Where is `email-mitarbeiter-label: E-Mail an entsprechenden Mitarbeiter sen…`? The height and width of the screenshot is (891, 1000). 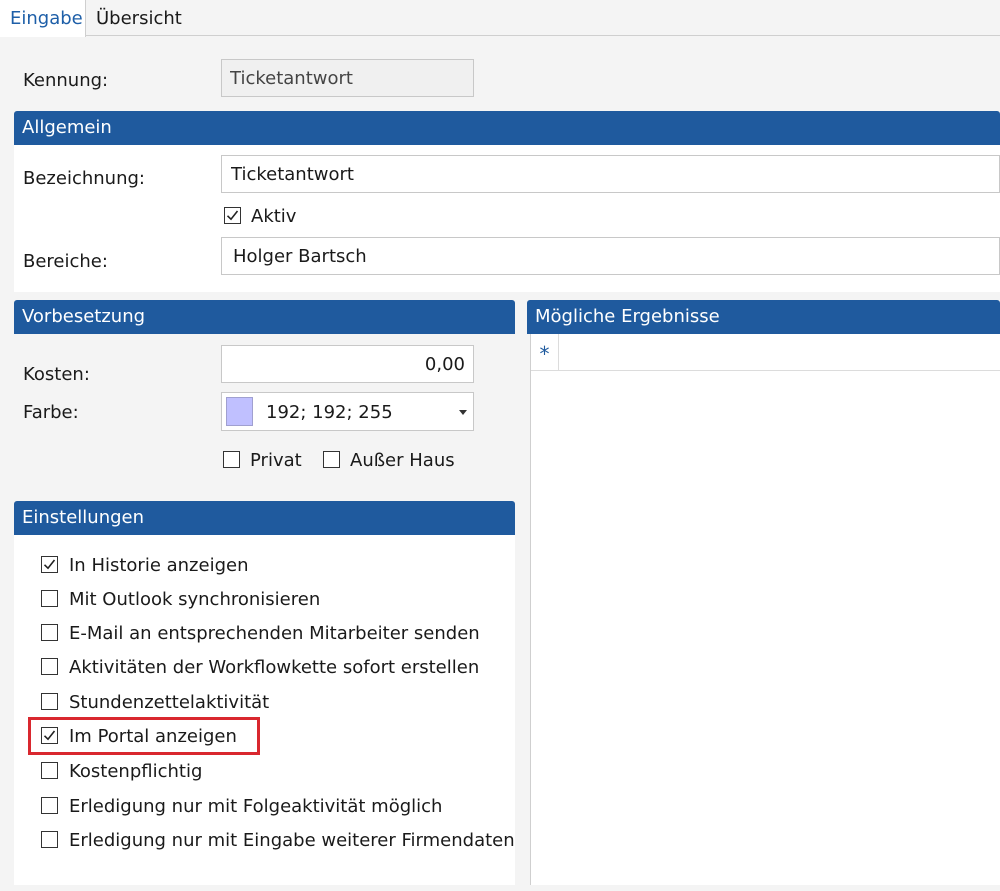 email-mitarbeiter-label: E-Mail an entsprechenden Mitarbeiter sen… is located at coordinates (274, 633).